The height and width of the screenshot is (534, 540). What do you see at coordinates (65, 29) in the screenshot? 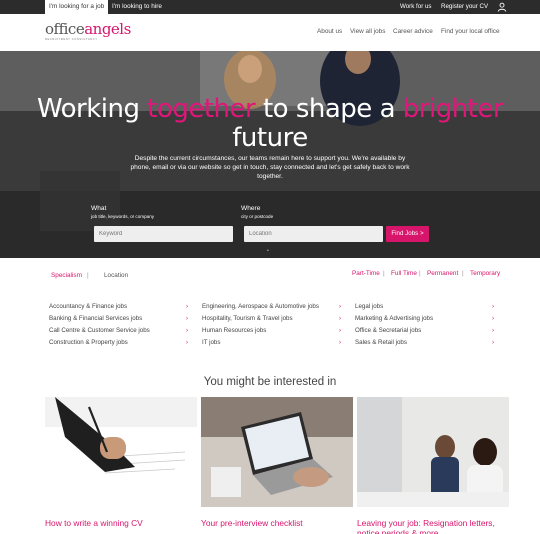
I see `logo-office-text: office` at bounding box center [65, 29].